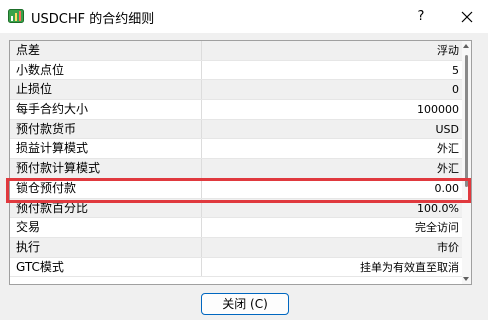 The image size is (488, 320). Describe the element at coordinates (466, 279) in the screenshot. I see `scroll-down-arrow-icon` at that location.